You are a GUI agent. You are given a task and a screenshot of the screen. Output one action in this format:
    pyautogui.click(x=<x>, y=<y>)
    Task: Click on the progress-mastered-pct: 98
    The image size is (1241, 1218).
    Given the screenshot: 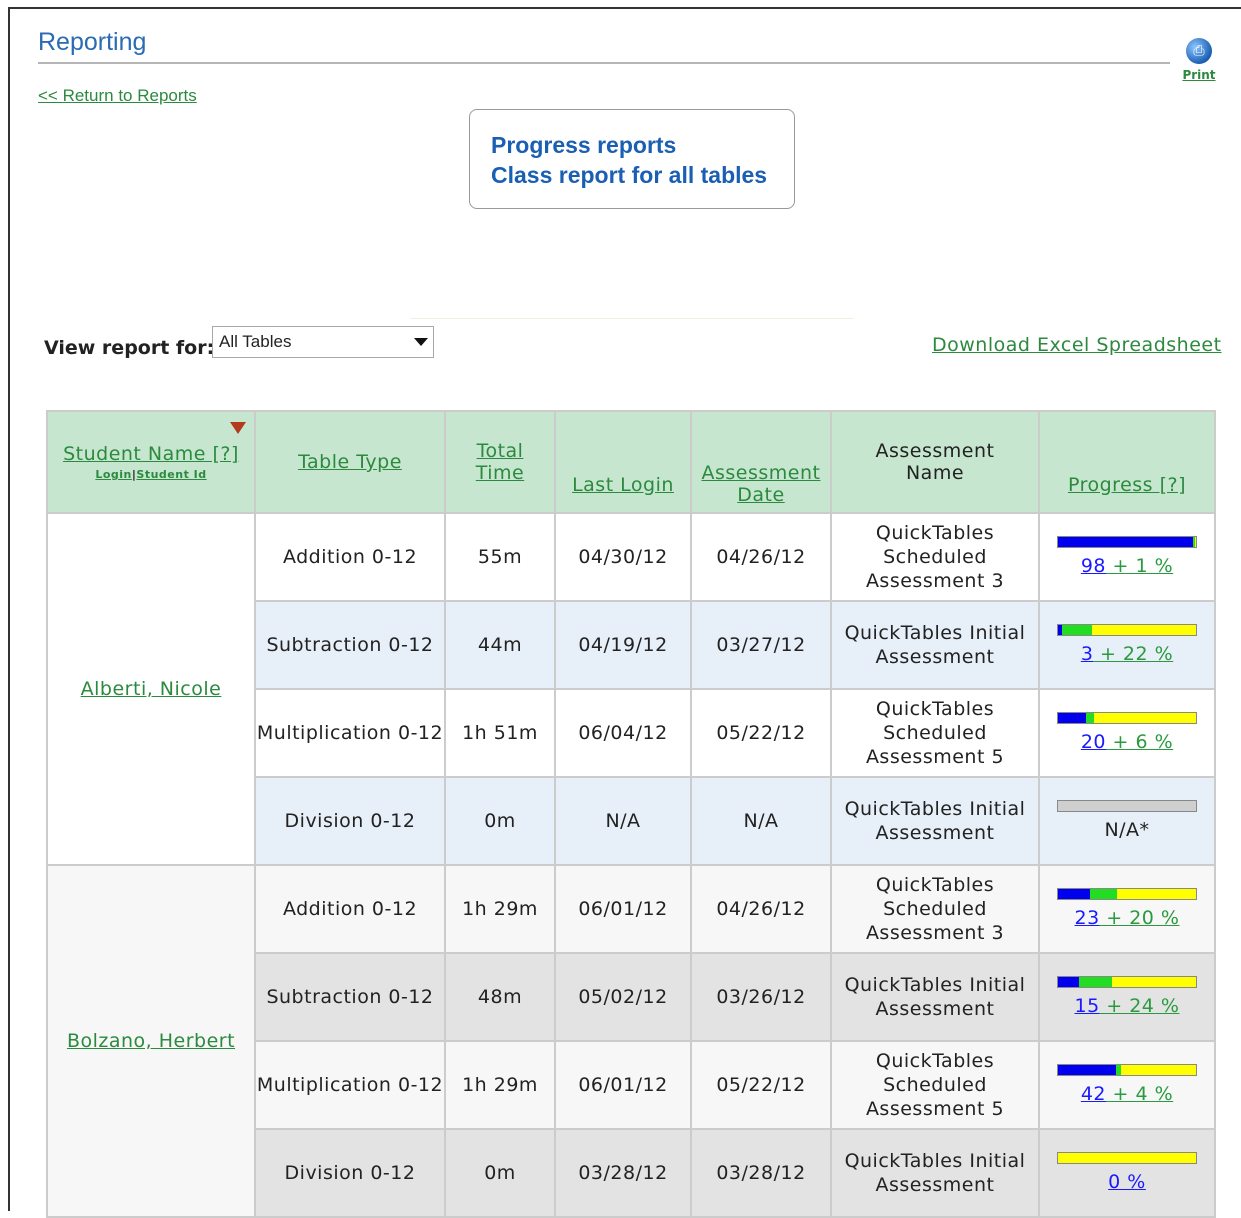 What is the action you would take?
    pyautogui.click(x=1093, y=566)
    